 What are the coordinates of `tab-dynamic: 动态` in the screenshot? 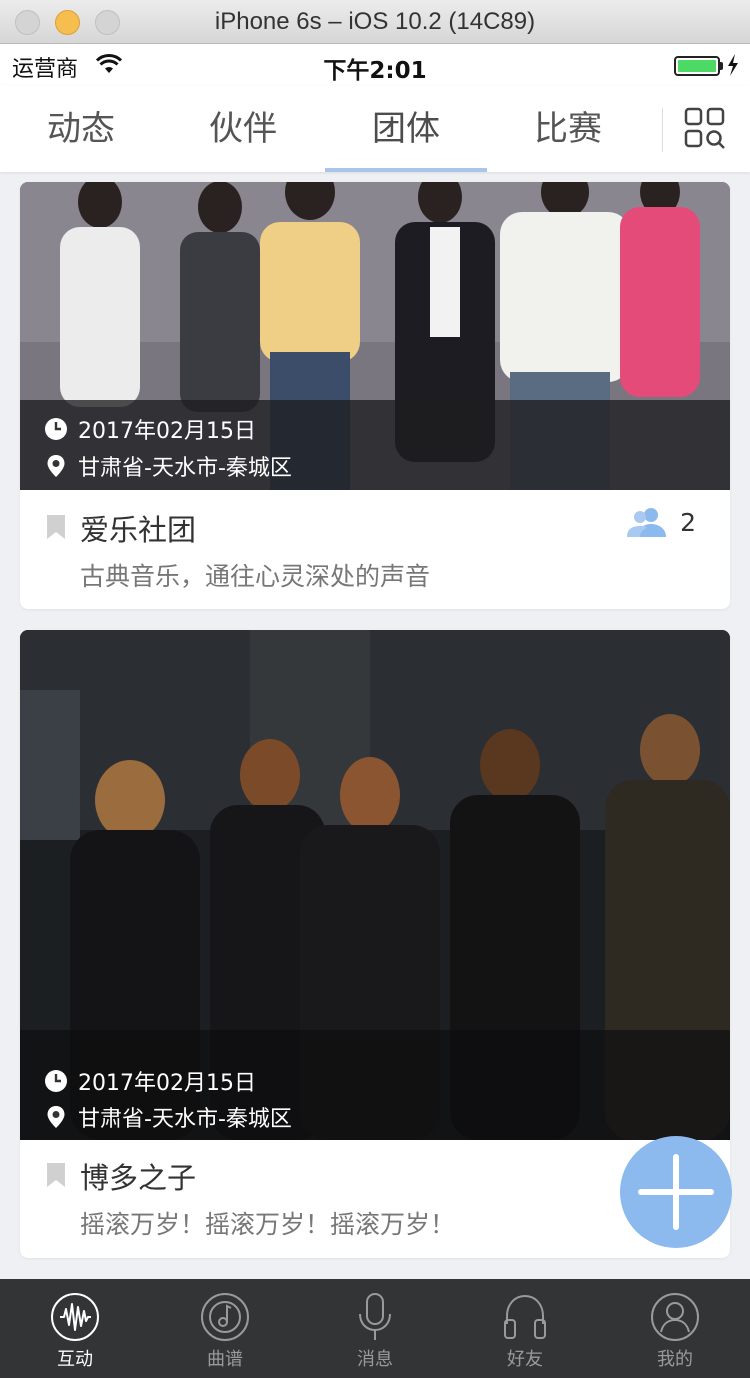 It's located at (81, 129).